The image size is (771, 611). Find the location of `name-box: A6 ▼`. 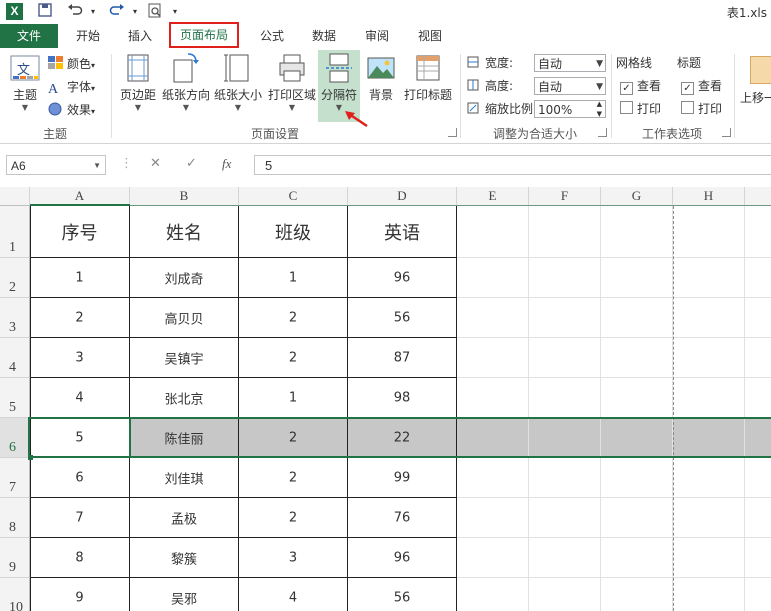

name-box: A6 ▼ is located at coordinates (56, 165).